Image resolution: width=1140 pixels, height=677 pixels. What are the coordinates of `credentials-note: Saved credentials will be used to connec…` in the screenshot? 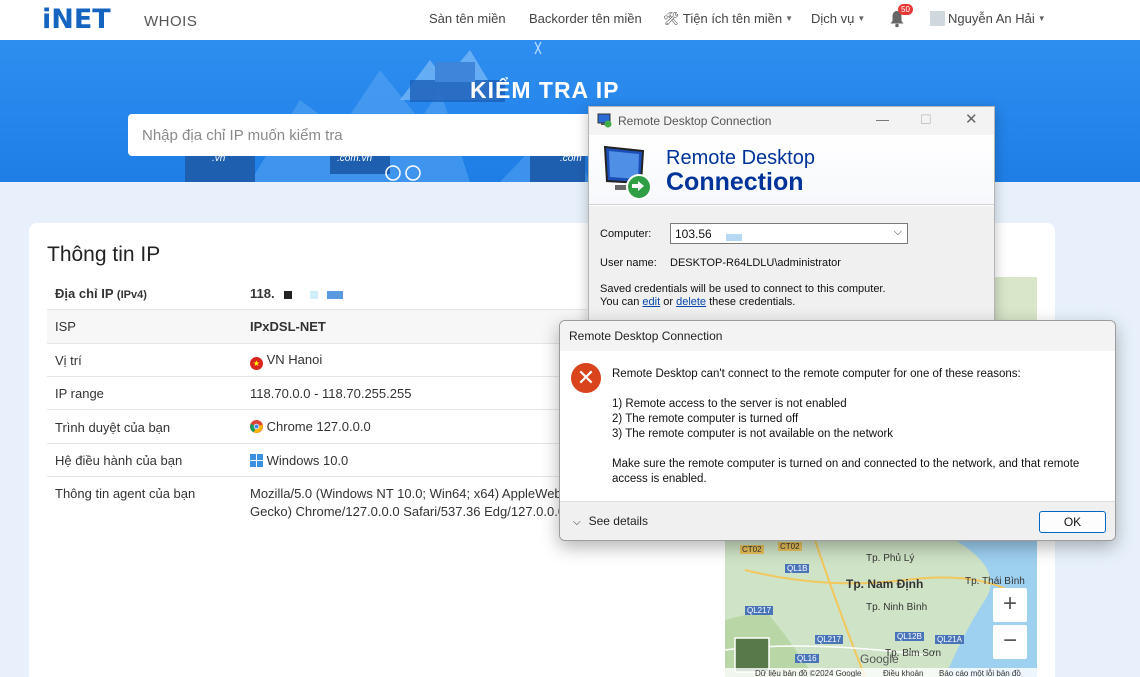 It's located at (743, 289).